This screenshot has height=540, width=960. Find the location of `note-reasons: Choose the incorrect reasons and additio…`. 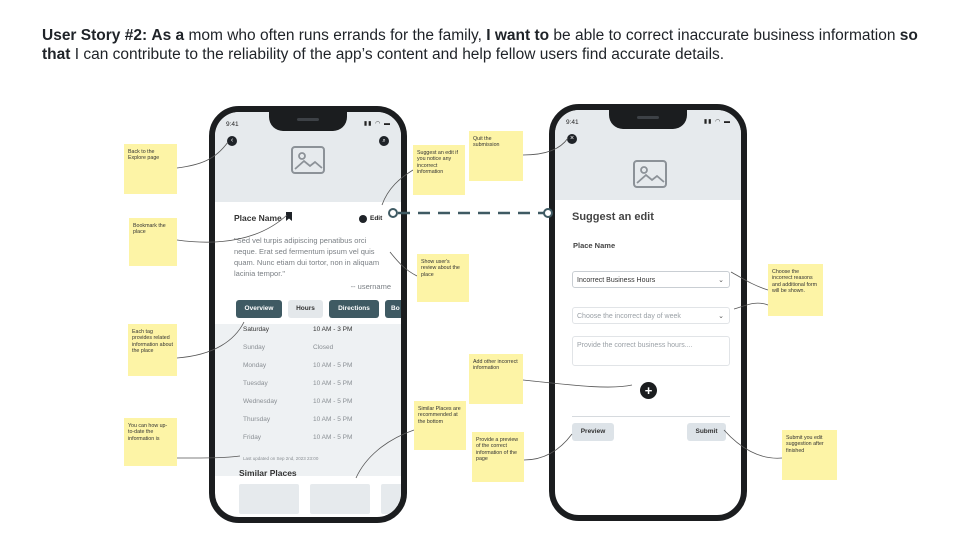

note-reasons: Choose the incorrect reasons and additio… is located at coordinates (795, 290).